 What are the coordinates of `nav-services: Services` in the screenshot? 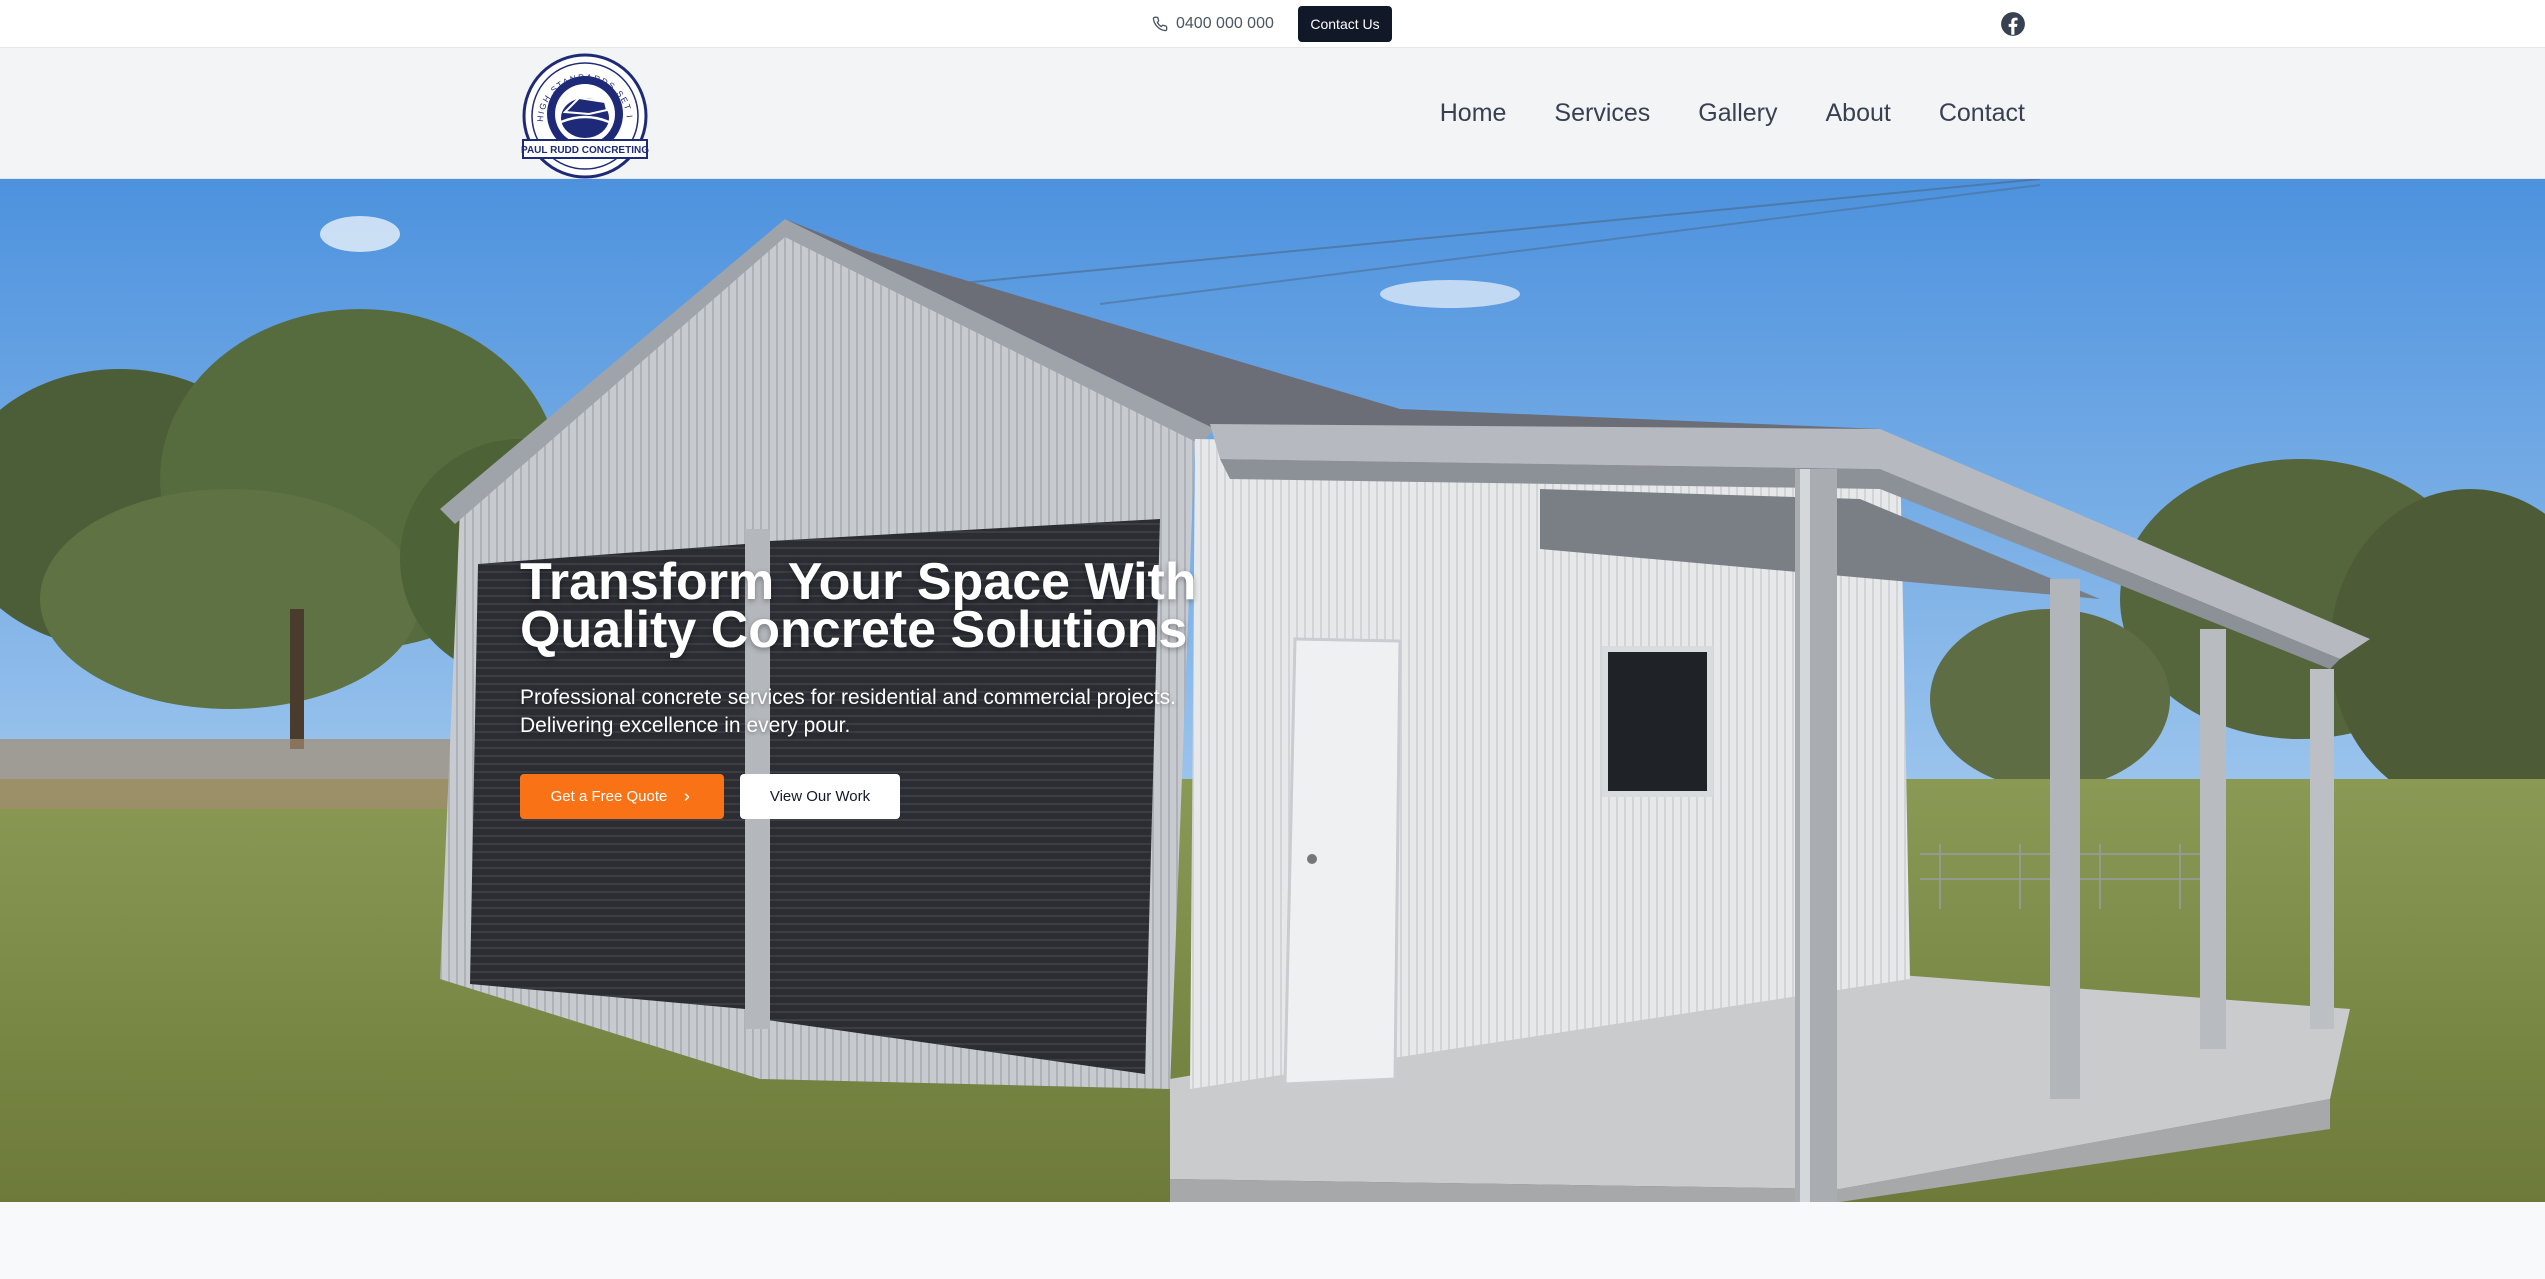 It's located at (1602, 113).